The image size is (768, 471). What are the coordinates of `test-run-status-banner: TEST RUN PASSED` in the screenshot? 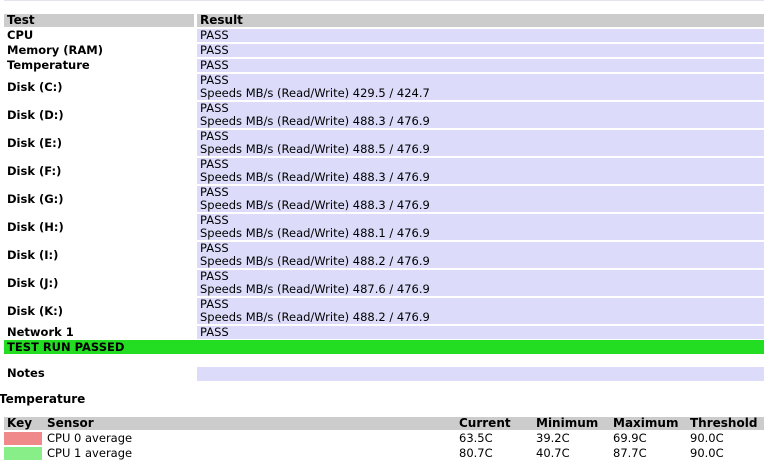 It's located at (384, 347).